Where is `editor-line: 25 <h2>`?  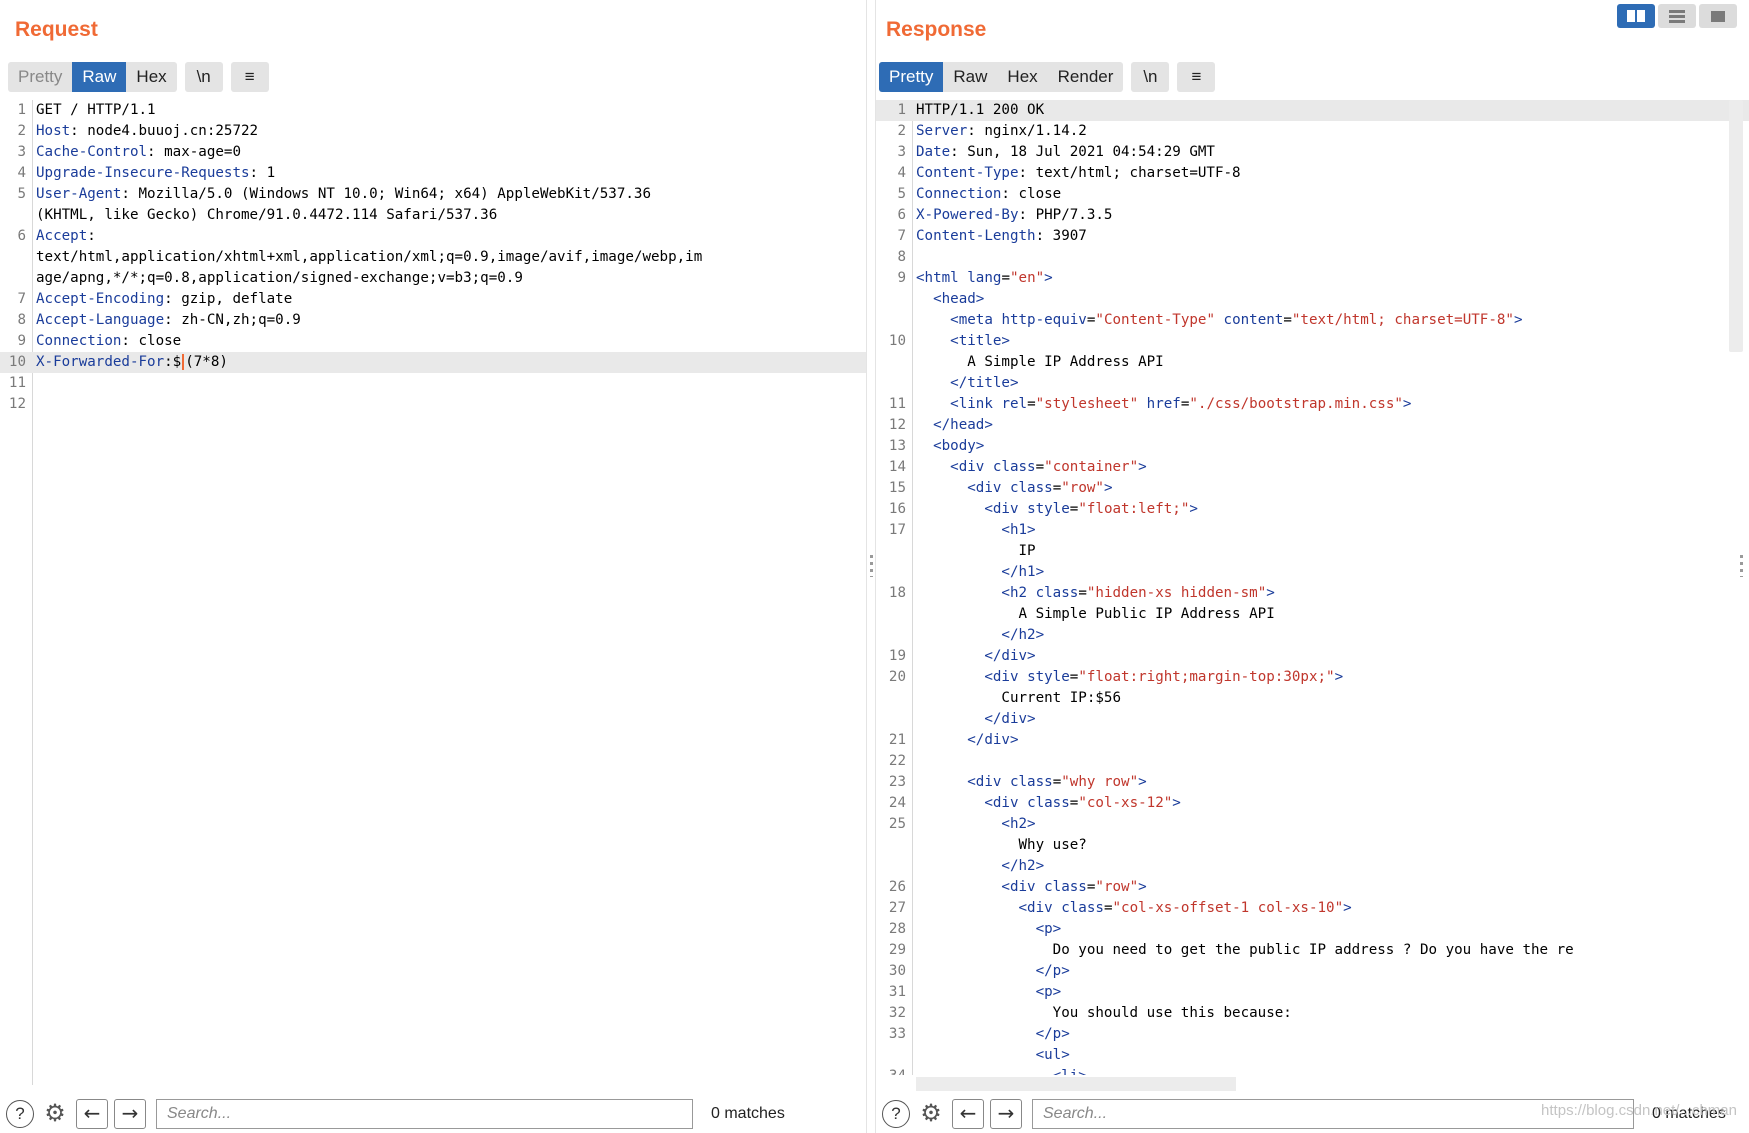 editor-line: 25 <h2> is located at coordinates (1312, 824).